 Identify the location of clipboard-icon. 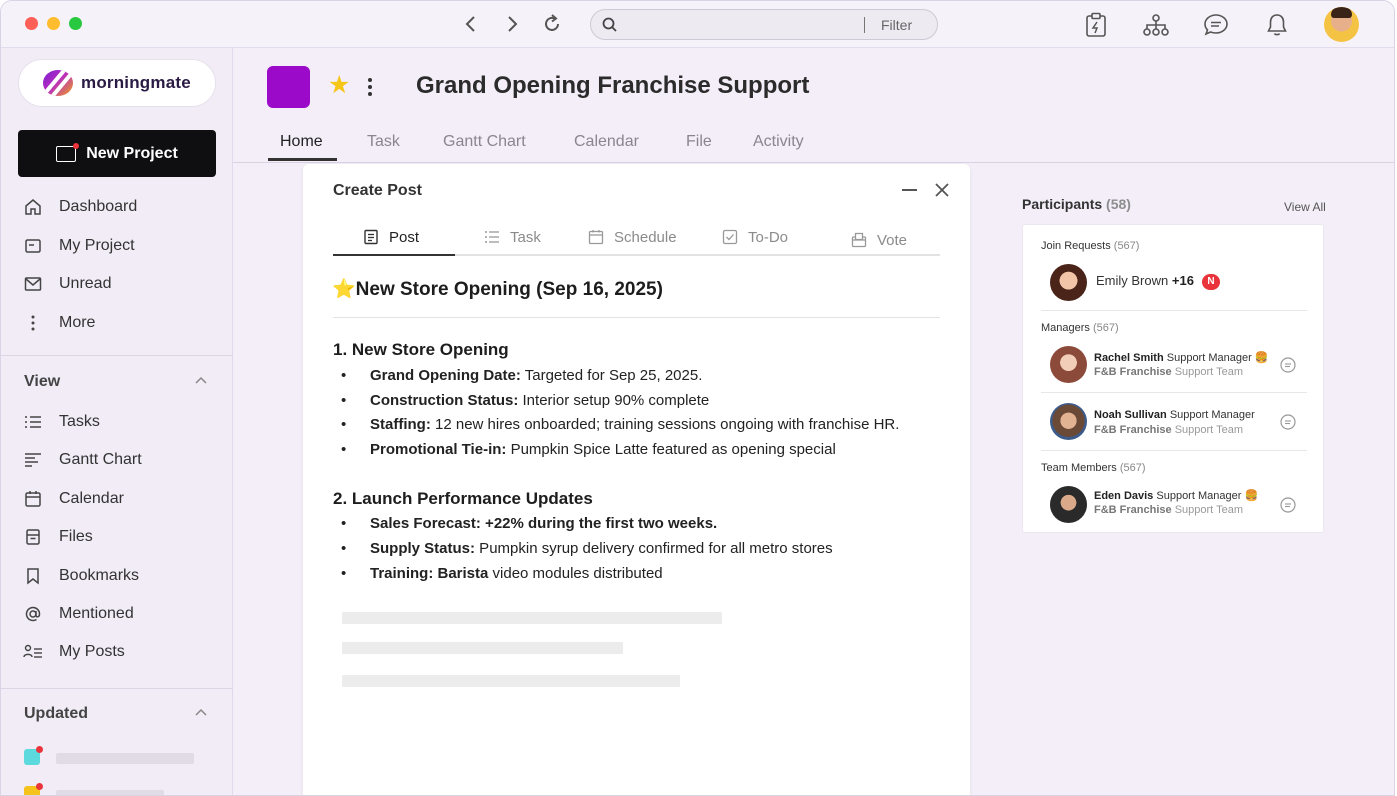
(1096, 25).